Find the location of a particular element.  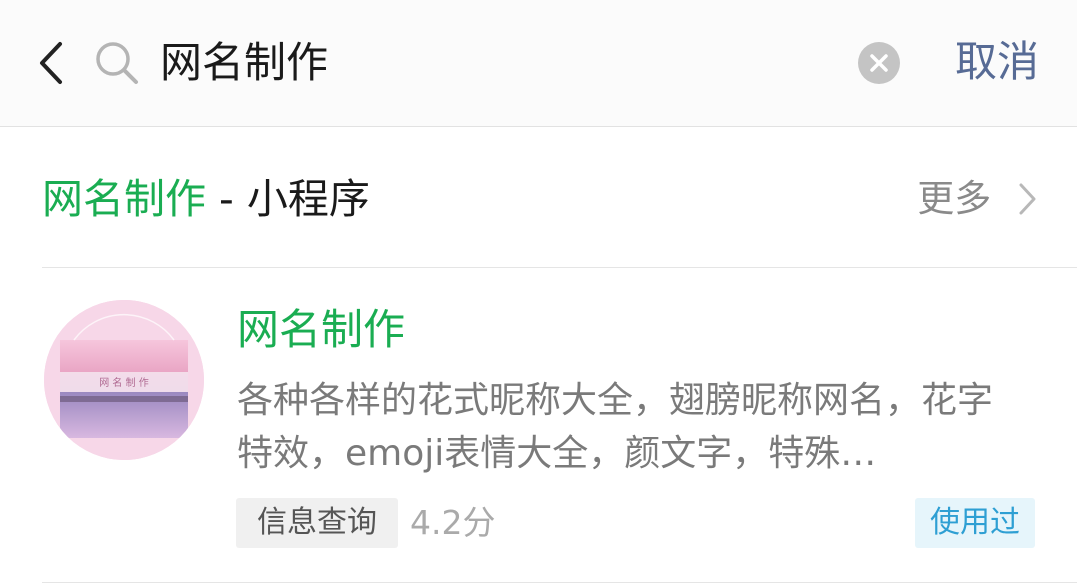

section-header: 网名制作 - 小程序 更多 is located at coordinates (539, 199).